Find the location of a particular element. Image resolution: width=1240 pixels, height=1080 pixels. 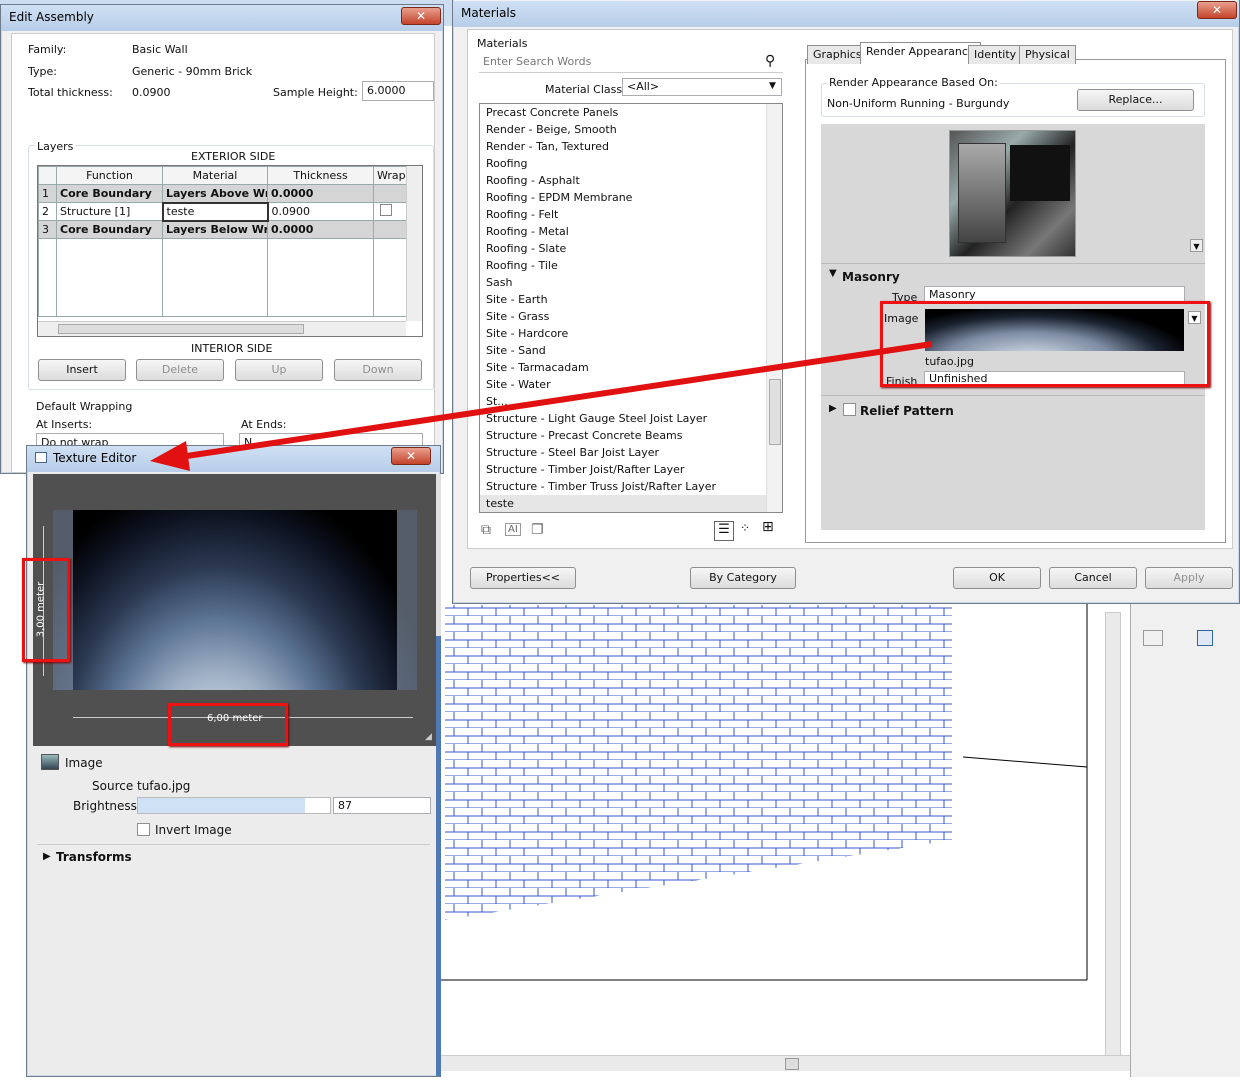

list-item: Structure - Steel Bar Joist Layer is located at coordinates (631, 452).